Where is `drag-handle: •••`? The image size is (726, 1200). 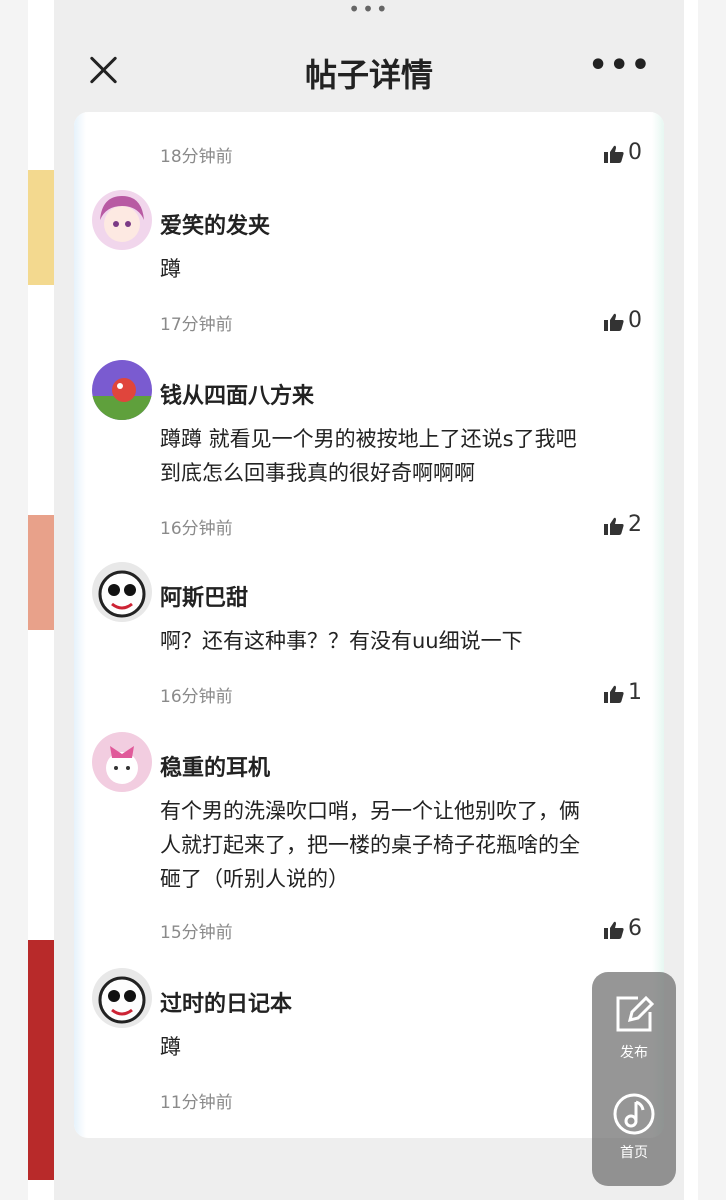 drag-handle: ••• is located at coordinates (368, 9).